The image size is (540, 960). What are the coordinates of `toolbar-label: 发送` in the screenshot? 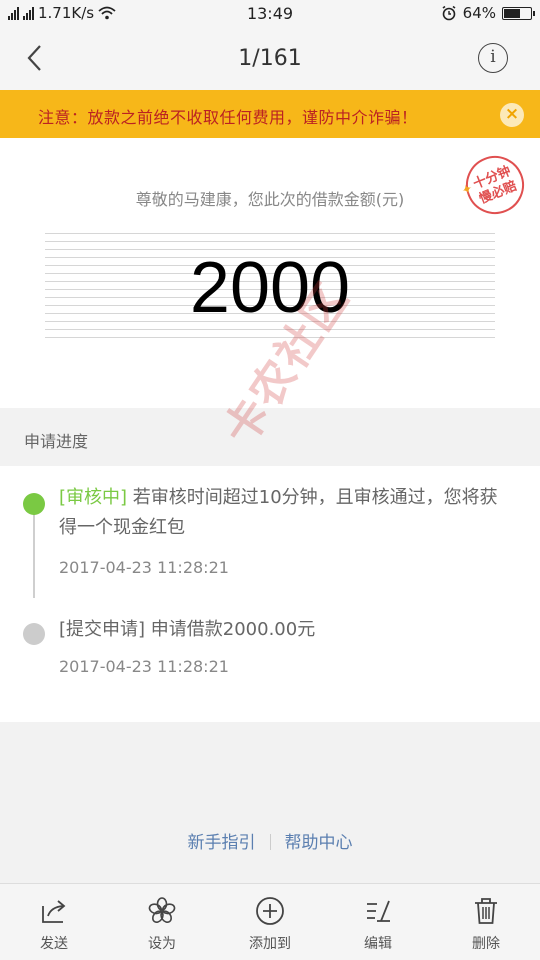 It's located at (54, 944).